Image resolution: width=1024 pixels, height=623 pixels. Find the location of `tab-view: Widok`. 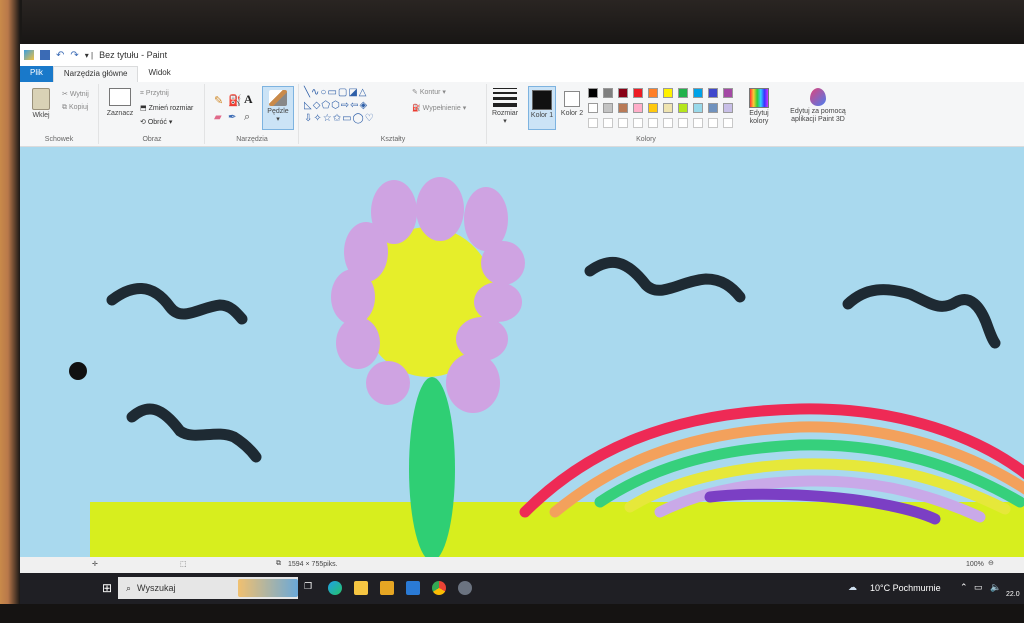

tab-view: Widok is located at coordinates (159, 74).